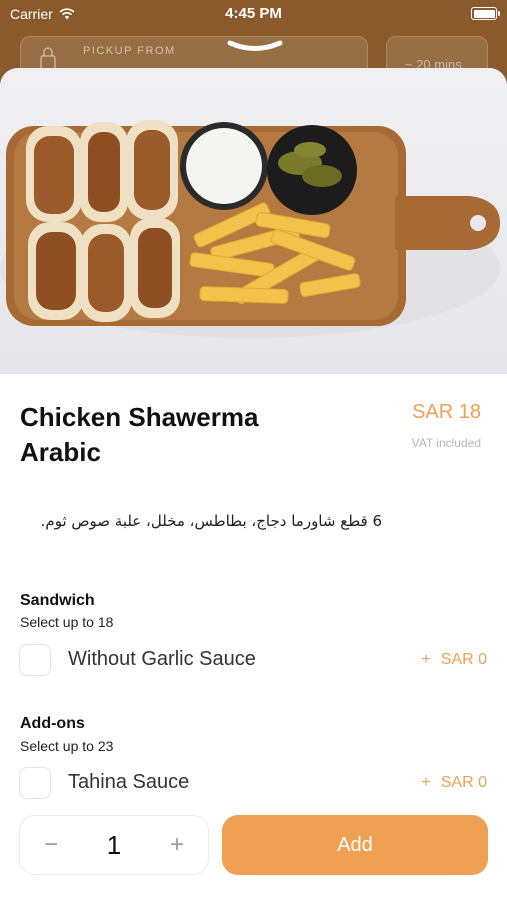  Describe the element at coordinates (253, 783) in the screenshot. I see `option-tahina-sauce: Tahina Sauce + SAR 0` at that location.